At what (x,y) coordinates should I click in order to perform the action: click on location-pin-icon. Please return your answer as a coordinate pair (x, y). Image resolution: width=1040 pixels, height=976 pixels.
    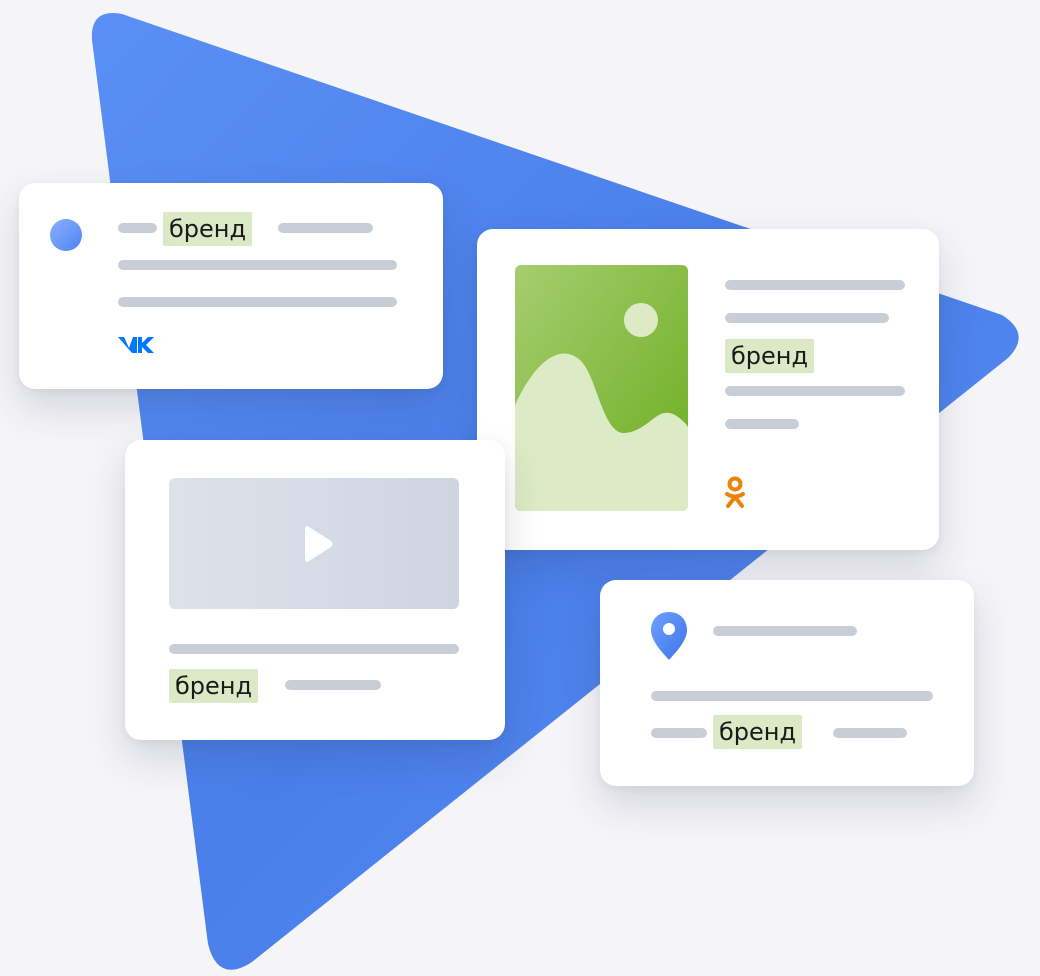
    Looking at the image, I should click on (669, 636).